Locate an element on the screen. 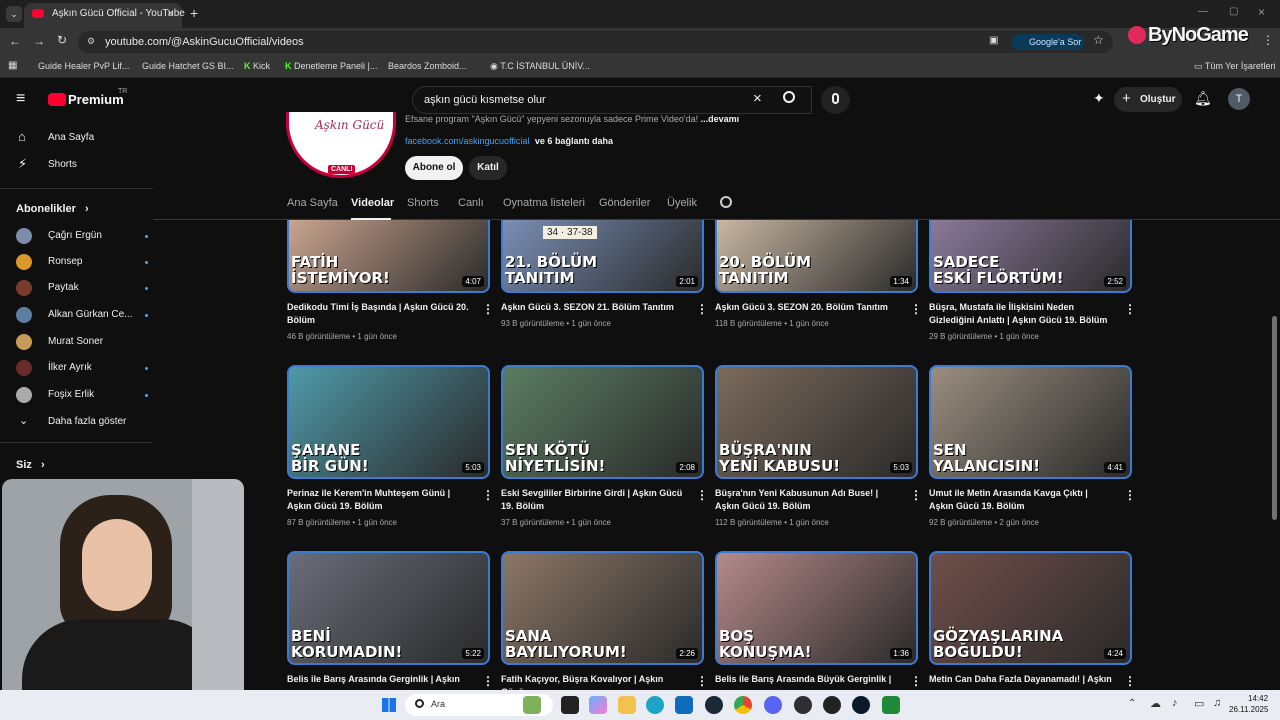  search-input: aşkın gücü kısmetse olur × is located at coordinates (612, 100).